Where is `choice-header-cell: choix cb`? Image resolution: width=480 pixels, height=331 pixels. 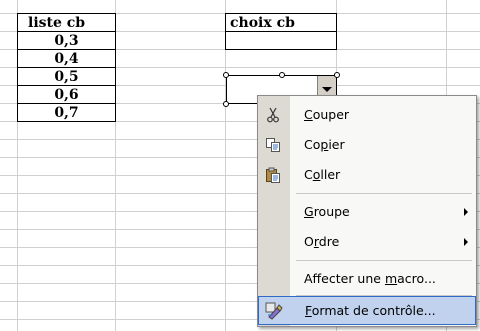
choice-header-cell: choix cb is located at coordinates (281, 22).